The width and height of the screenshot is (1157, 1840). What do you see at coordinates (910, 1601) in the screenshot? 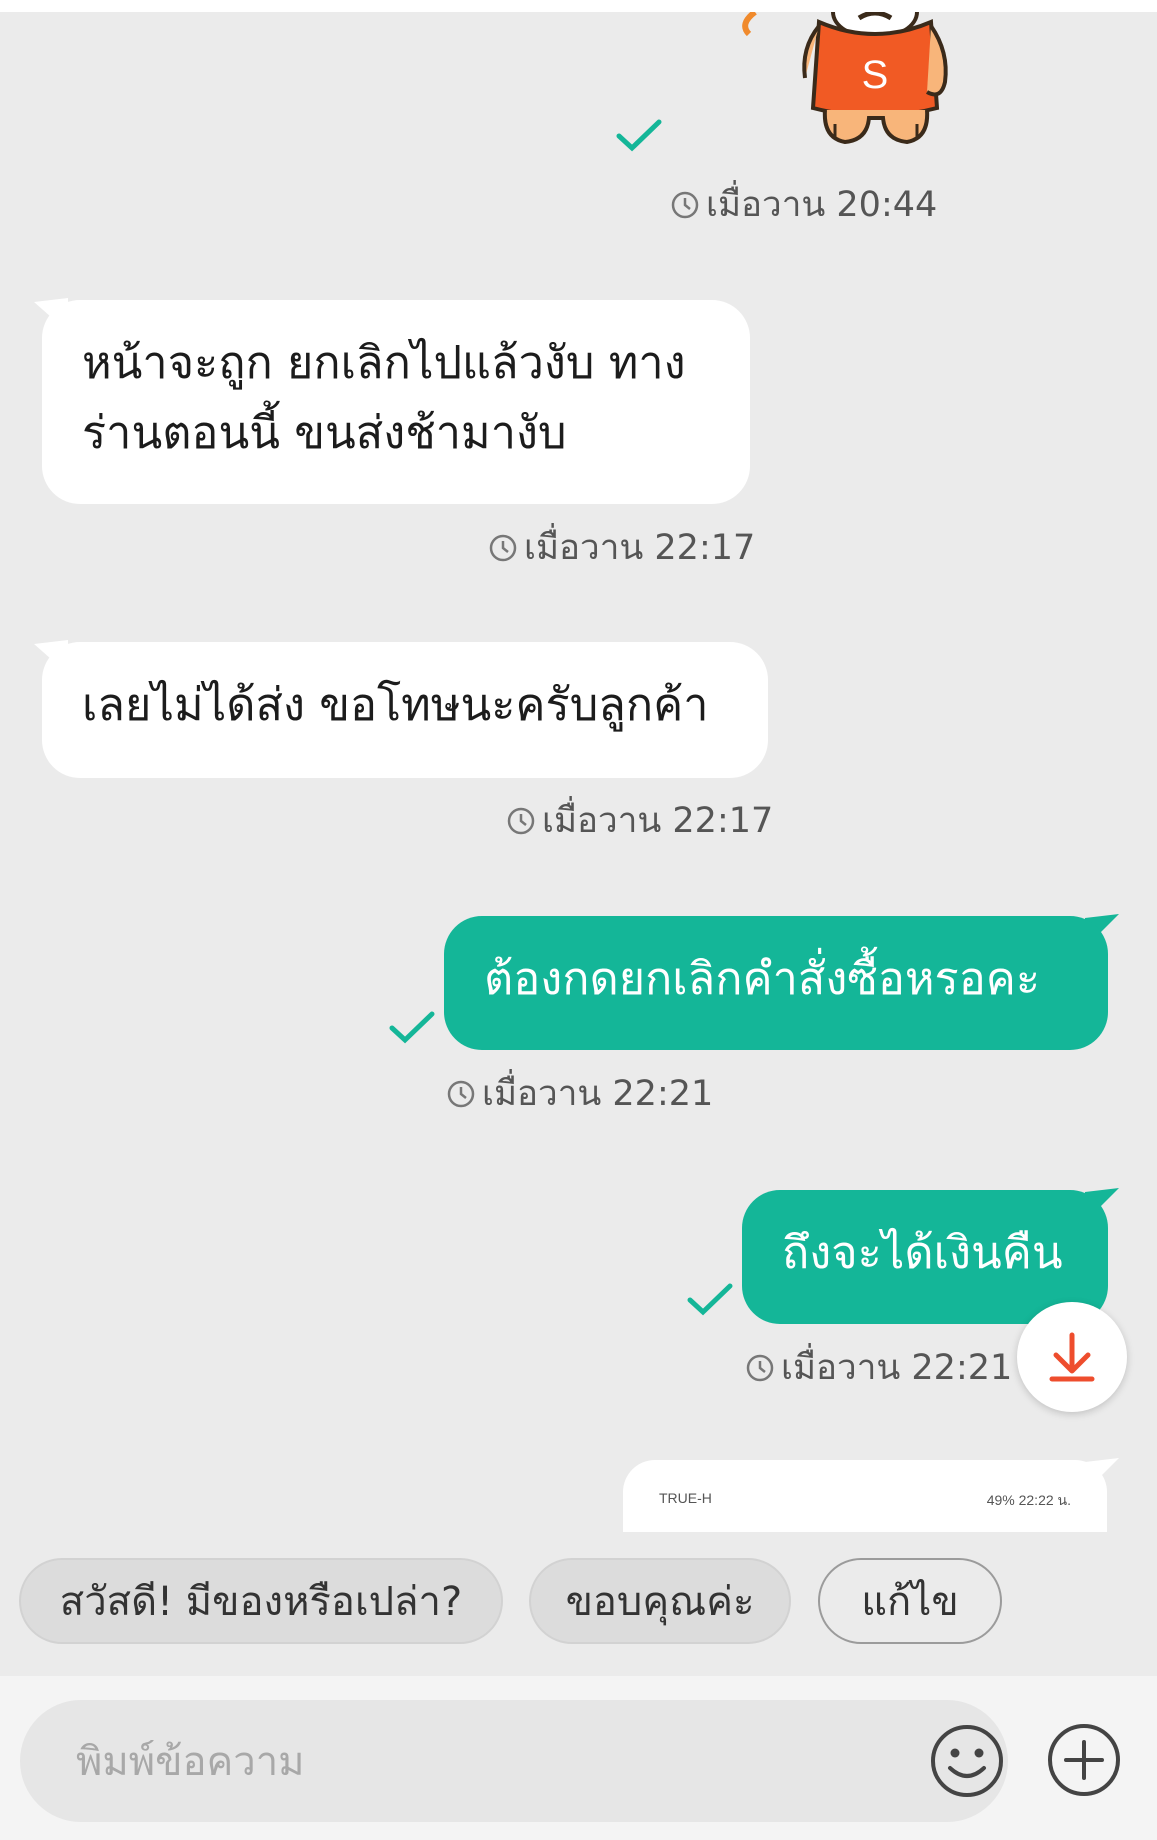
I see `quick-reply-edit-button: แก้ไข` at bounding box center [910, 1601].